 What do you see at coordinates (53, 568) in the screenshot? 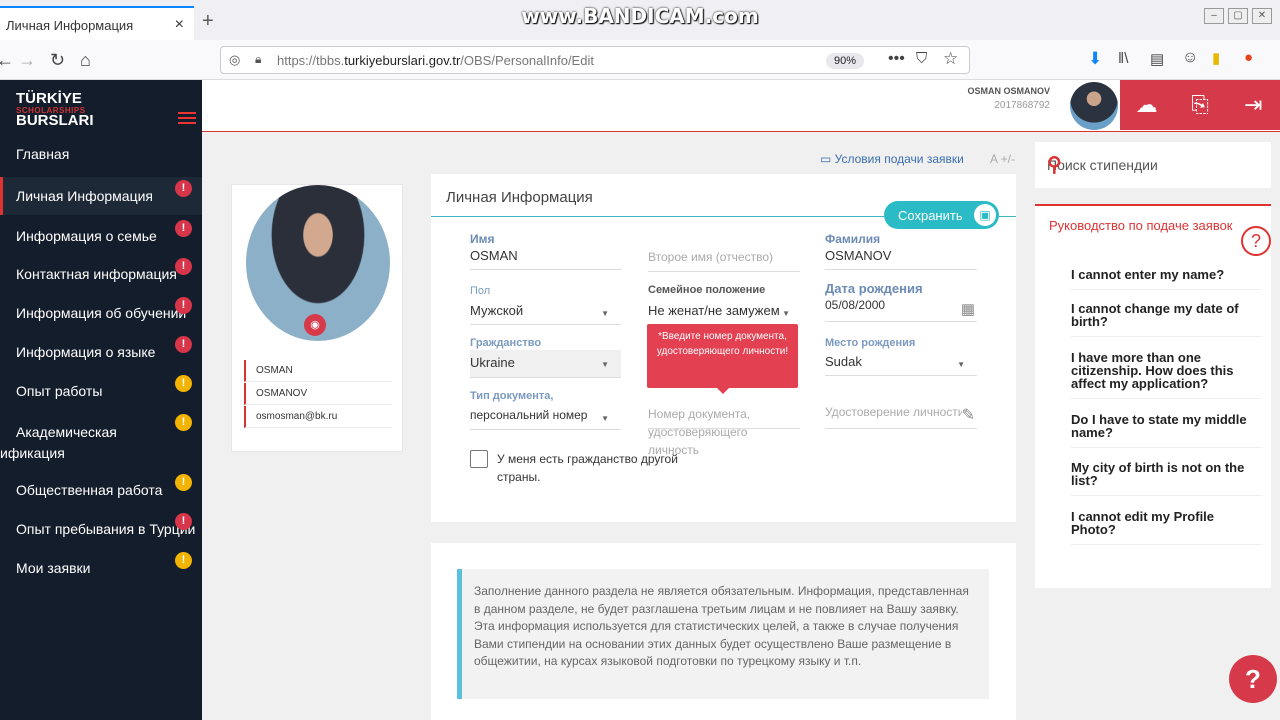
I see `sidebar-item-label: Мои заявки` at bounding box center [53, 568].